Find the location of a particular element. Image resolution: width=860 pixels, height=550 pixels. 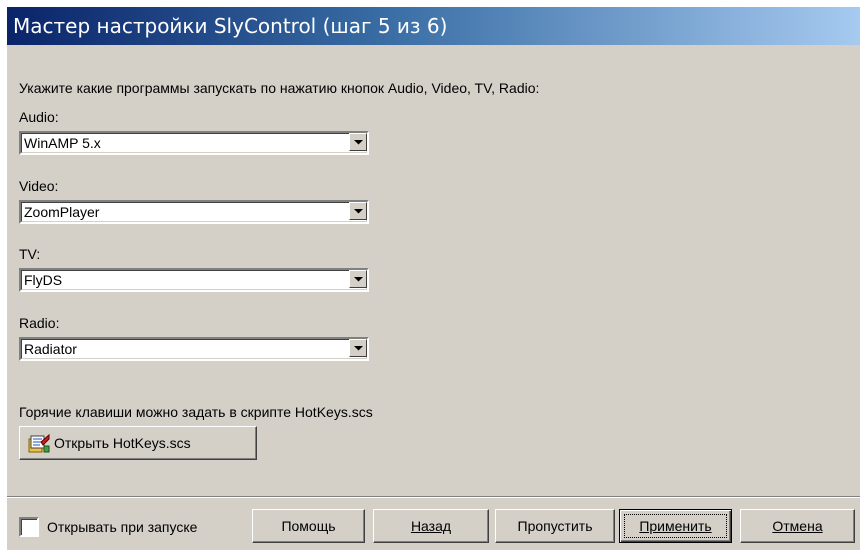

script-file-icon is located at coordinates (39, 443).